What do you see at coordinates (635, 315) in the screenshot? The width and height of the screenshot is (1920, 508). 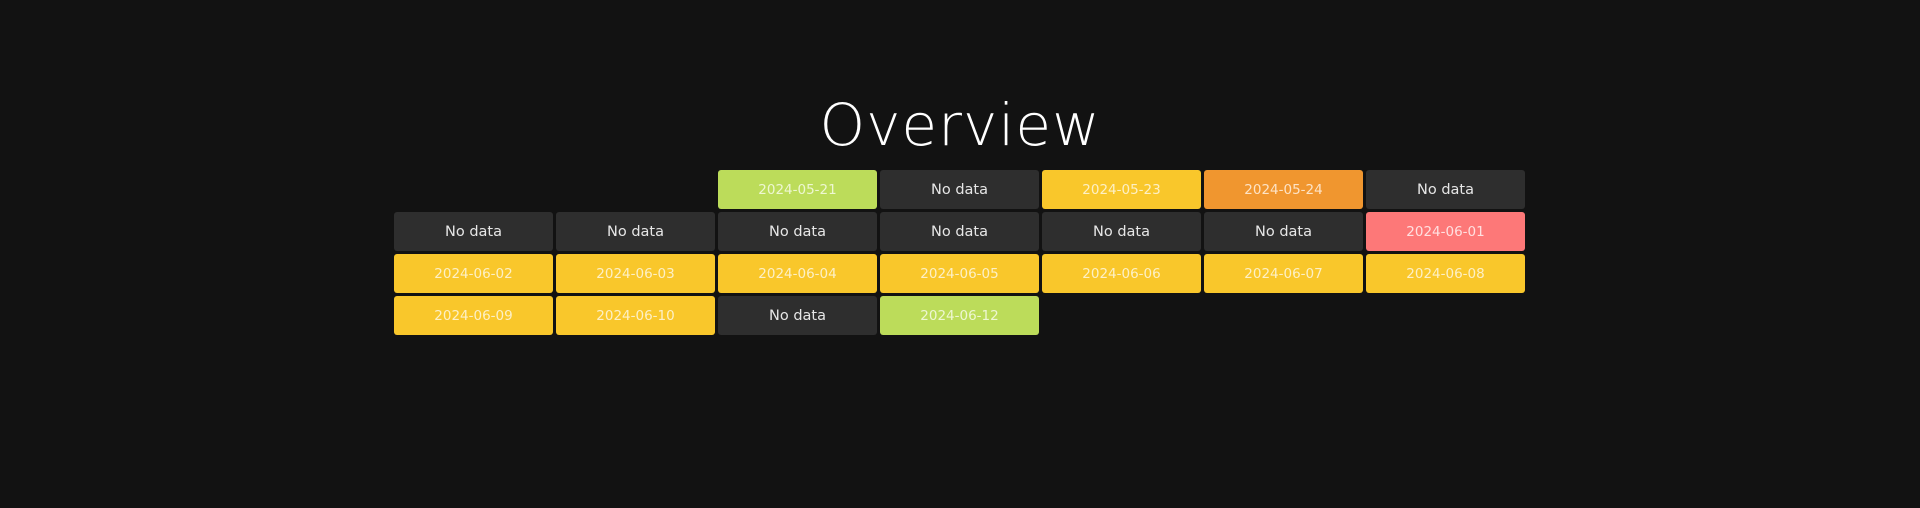 I see `calendar-day-cell: 2024-06-10` at bounding box center [635, 315].